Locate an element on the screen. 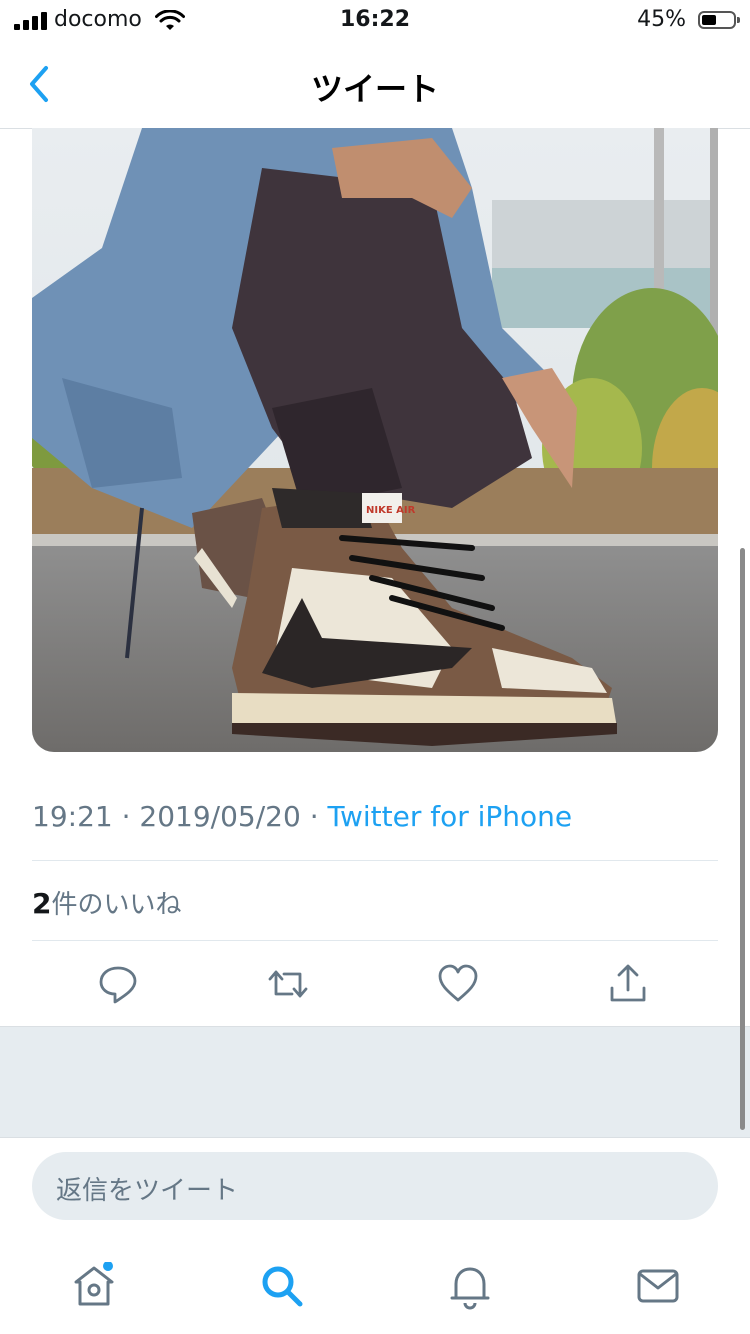 The height and width of the screenshot is (1334, 750). retweet-icon is located at coordinates (288, 984).